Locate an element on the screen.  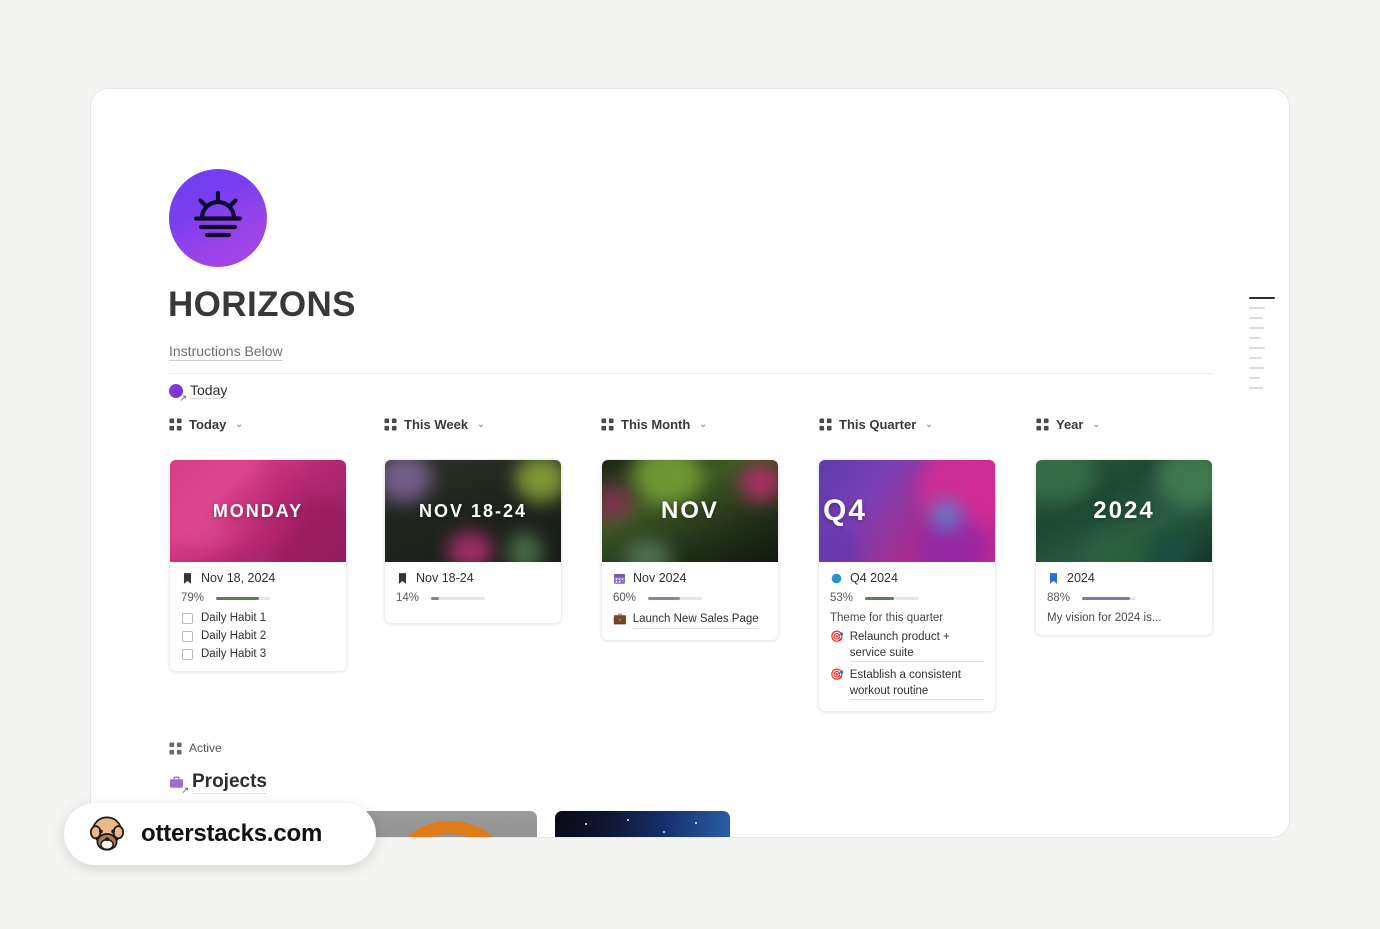
goal-label: Relaunch product + service suite is located at coordinates (916, 646).